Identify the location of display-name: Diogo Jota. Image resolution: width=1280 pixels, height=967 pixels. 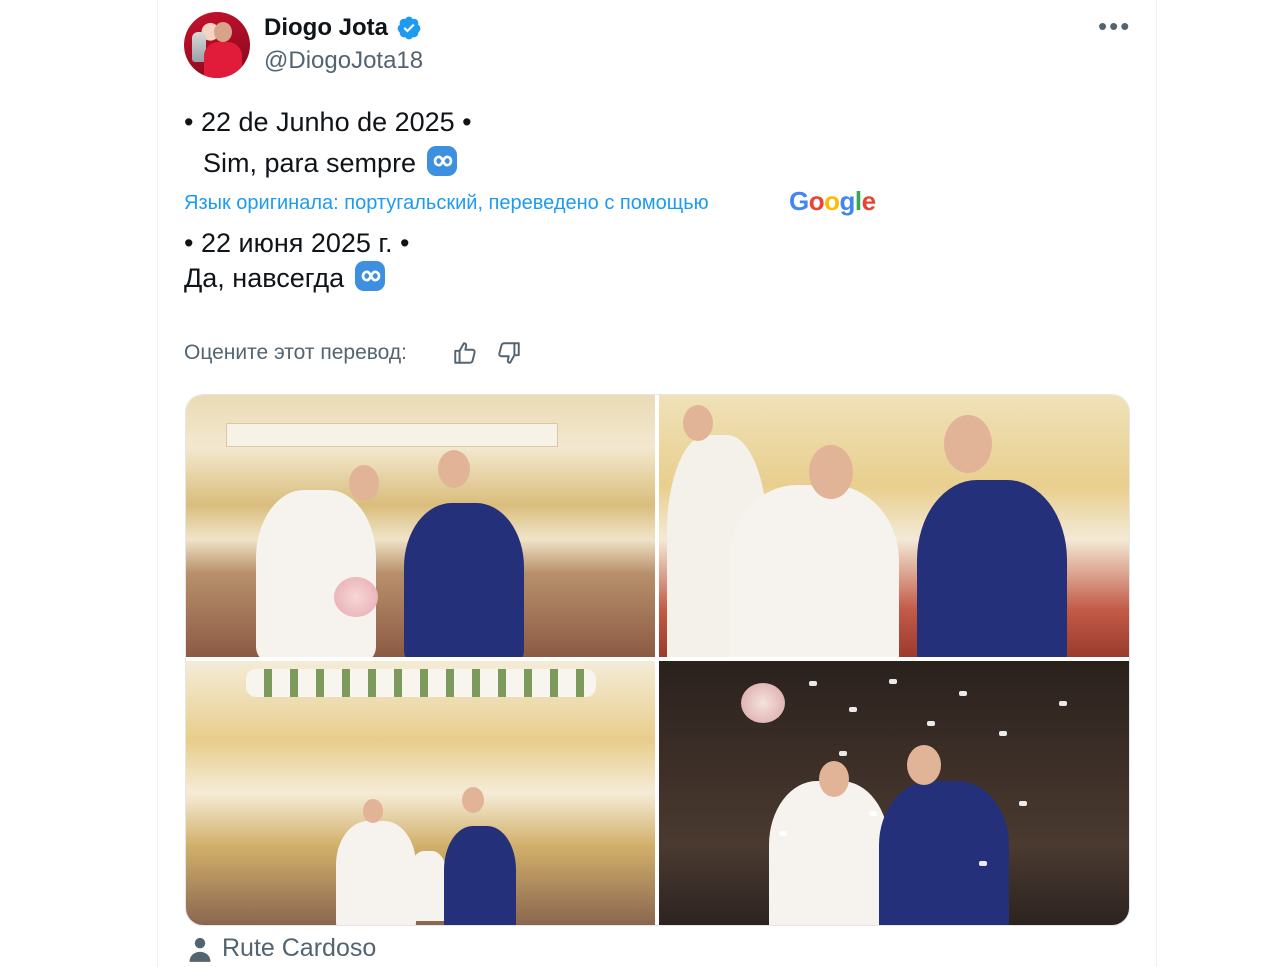
(326, 28).